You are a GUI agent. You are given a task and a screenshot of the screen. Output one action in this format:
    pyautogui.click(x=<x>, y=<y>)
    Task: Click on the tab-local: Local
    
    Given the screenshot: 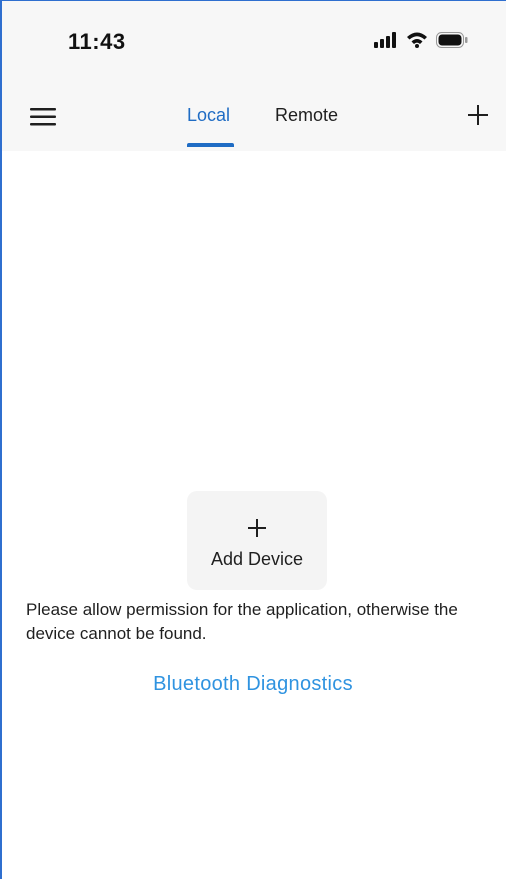 What is the action you would take?
    pyautogui.click(x=208, y=115)
    